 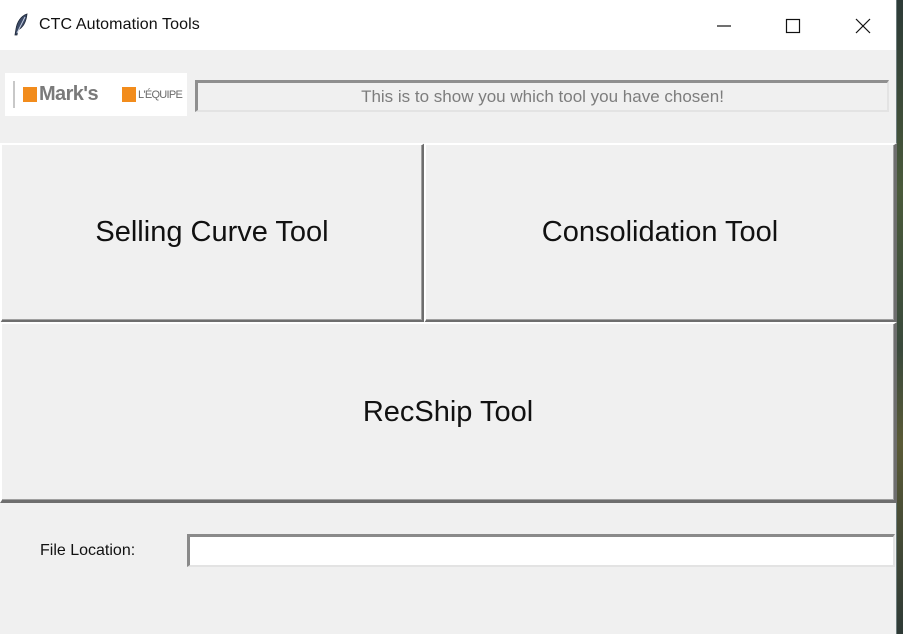 I want to click on file-location-label: File Location:, so click(x=88, y=550).